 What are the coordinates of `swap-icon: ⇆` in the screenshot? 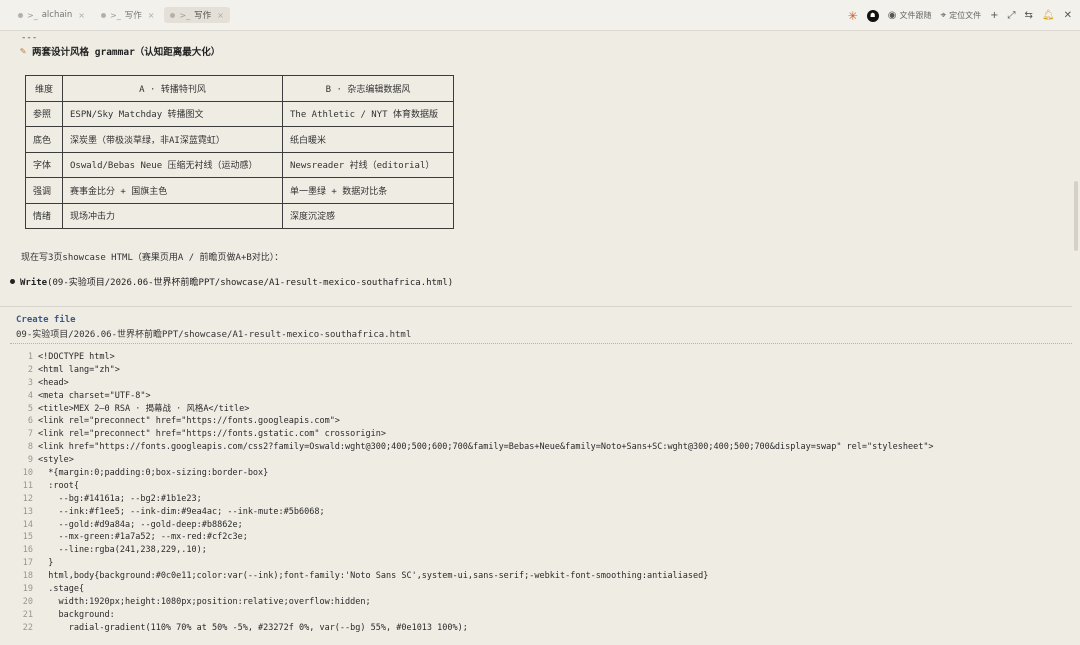 It's located at (1029, 15).